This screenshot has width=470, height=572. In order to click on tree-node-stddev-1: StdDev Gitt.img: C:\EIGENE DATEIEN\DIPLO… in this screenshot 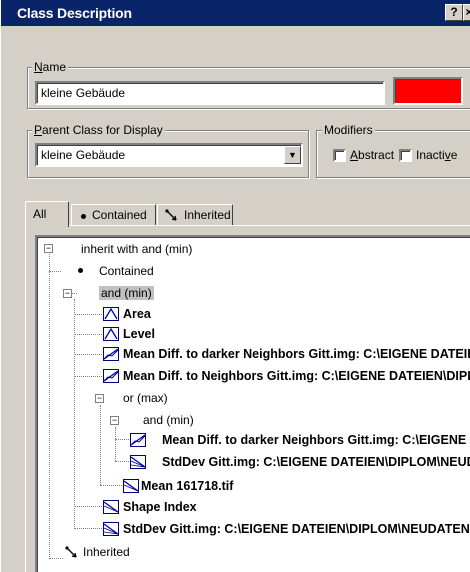, I will do `click(316, 462)`.